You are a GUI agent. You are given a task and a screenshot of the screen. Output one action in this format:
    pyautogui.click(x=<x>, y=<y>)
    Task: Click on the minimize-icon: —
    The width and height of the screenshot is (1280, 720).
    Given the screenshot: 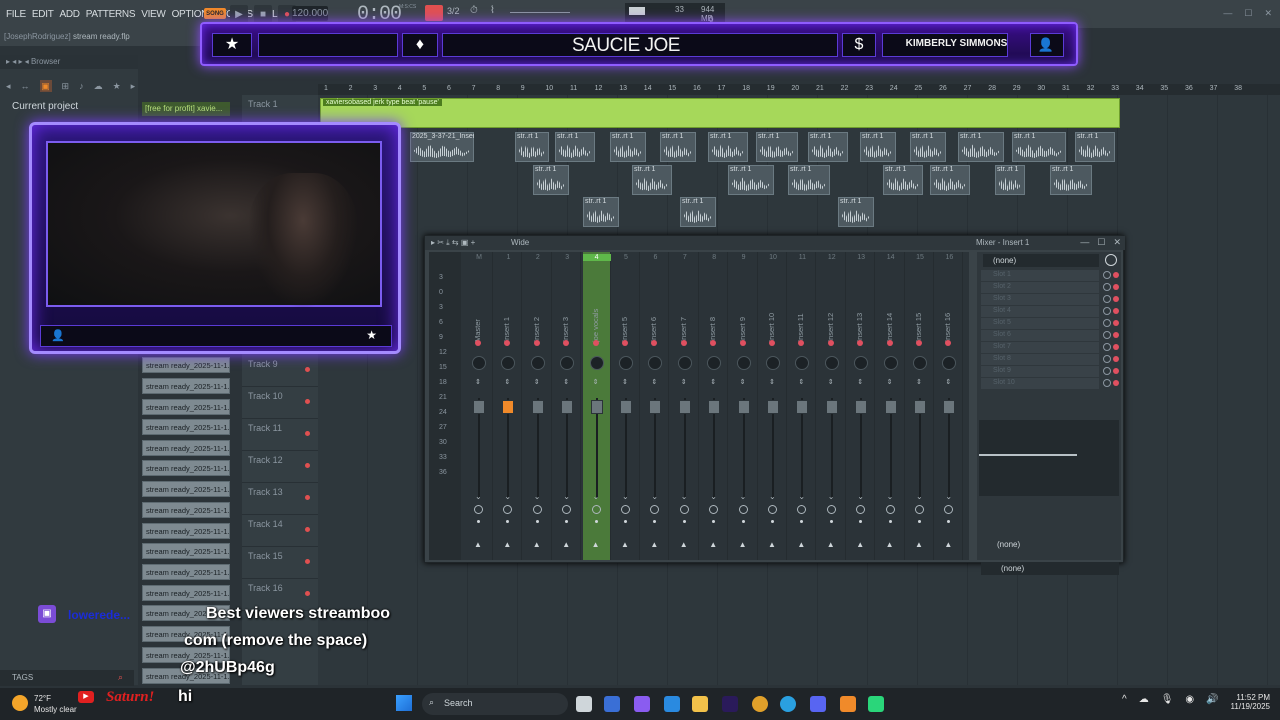 What is the action you would take?
    pyautogui.click(x=1084, y=242)
    